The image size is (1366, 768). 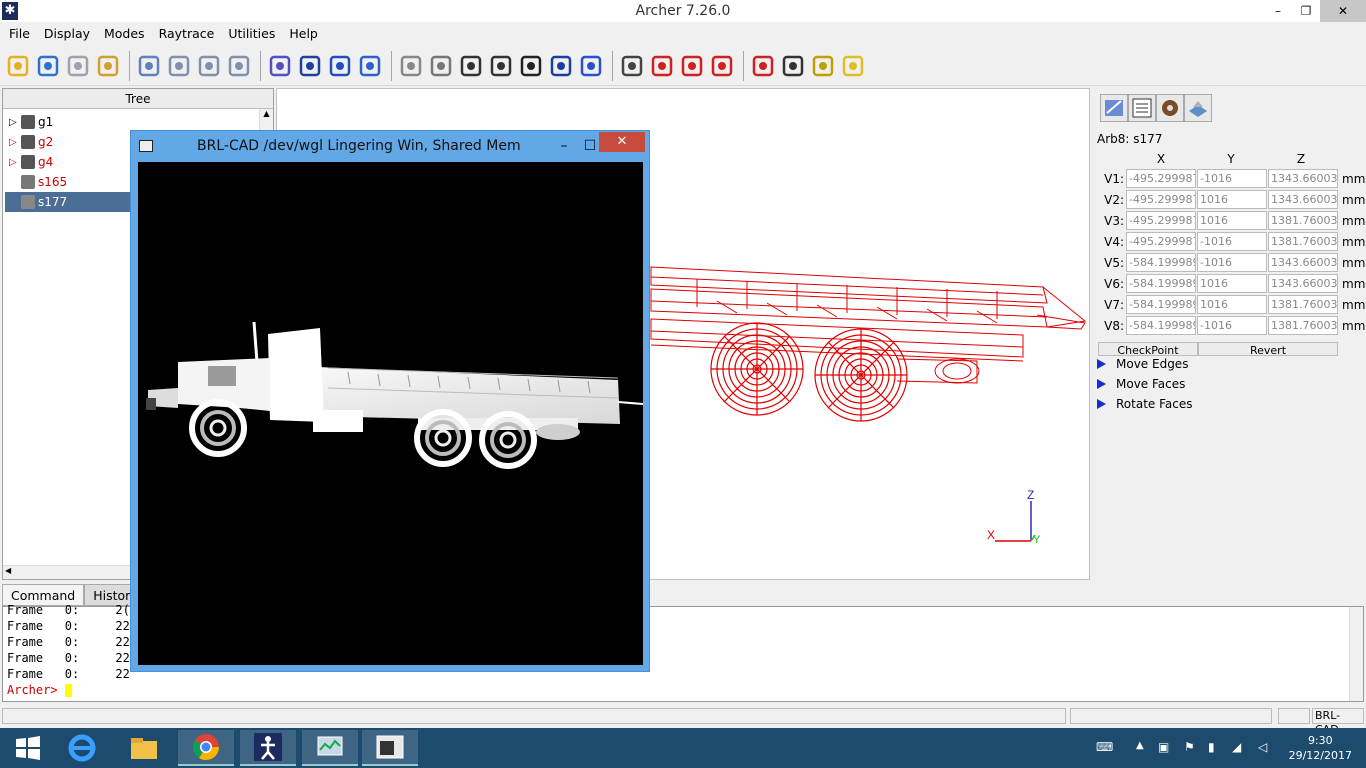 What do you see at coordinates (853, 66) in the screenshot?
I see `stop-icon` at bounding box center [853, 66].